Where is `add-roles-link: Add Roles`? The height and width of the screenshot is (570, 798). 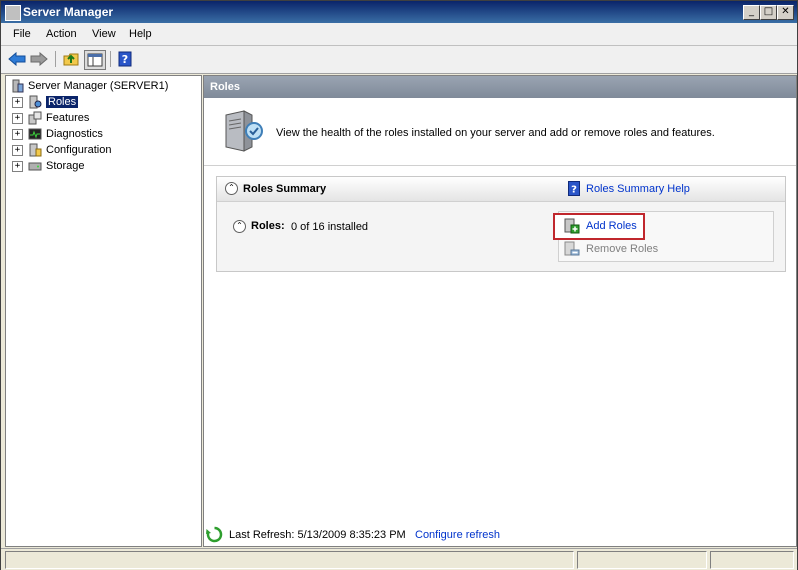
add-roles-link: Add Roles is located at coordinates (611, 226).